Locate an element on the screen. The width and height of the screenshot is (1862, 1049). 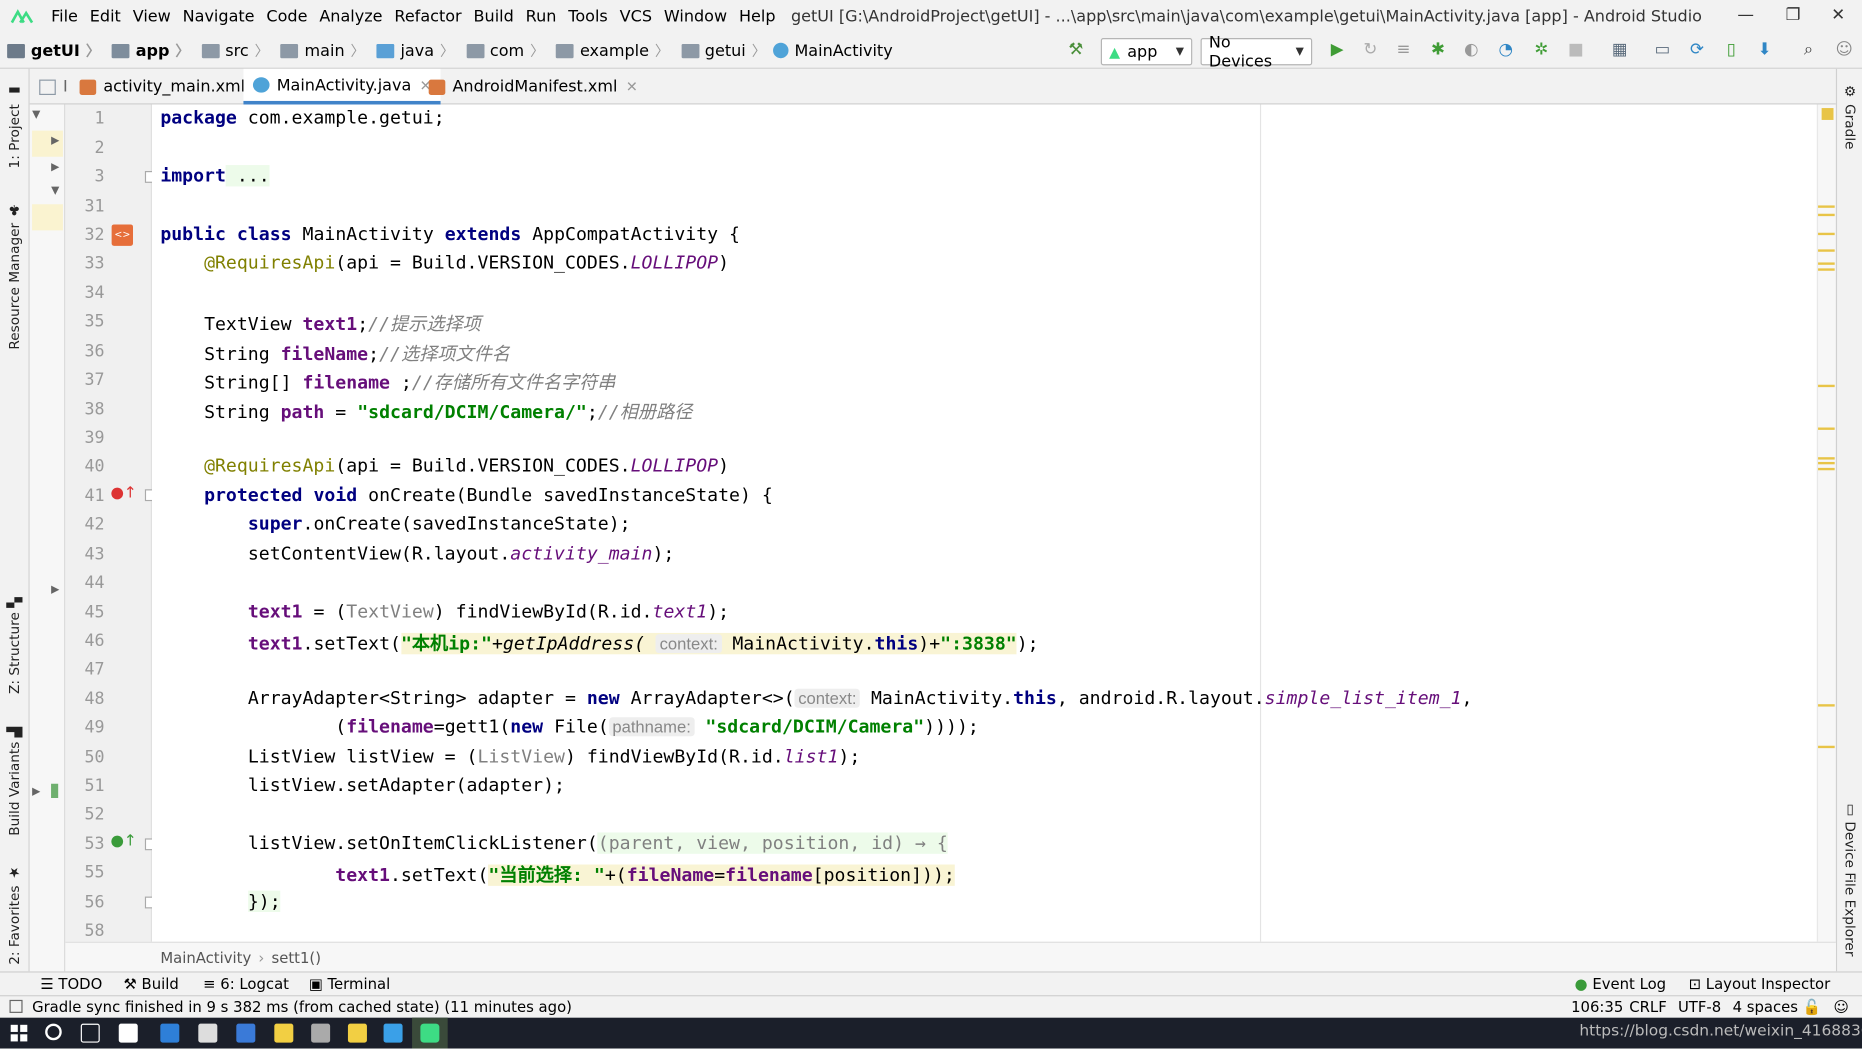
sync-gradle-icon: ⟳ is located at coordinates (1696, 49).